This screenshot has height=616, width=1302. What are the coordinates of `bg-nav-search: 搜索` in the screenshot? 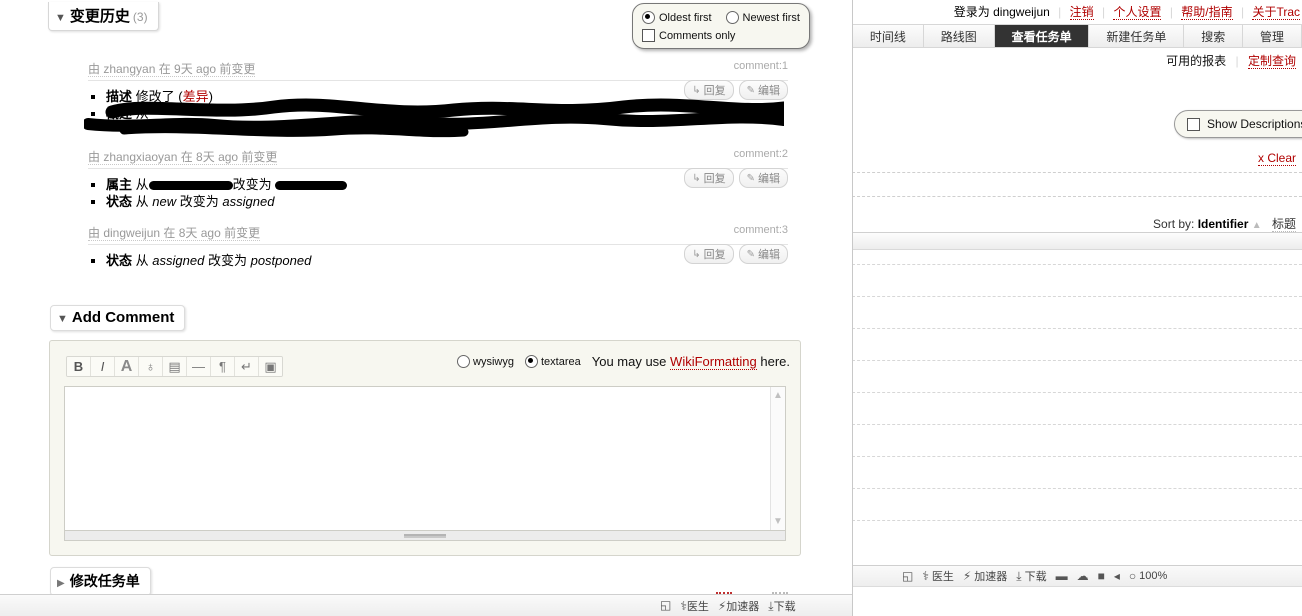 It's located at (1214, 36).